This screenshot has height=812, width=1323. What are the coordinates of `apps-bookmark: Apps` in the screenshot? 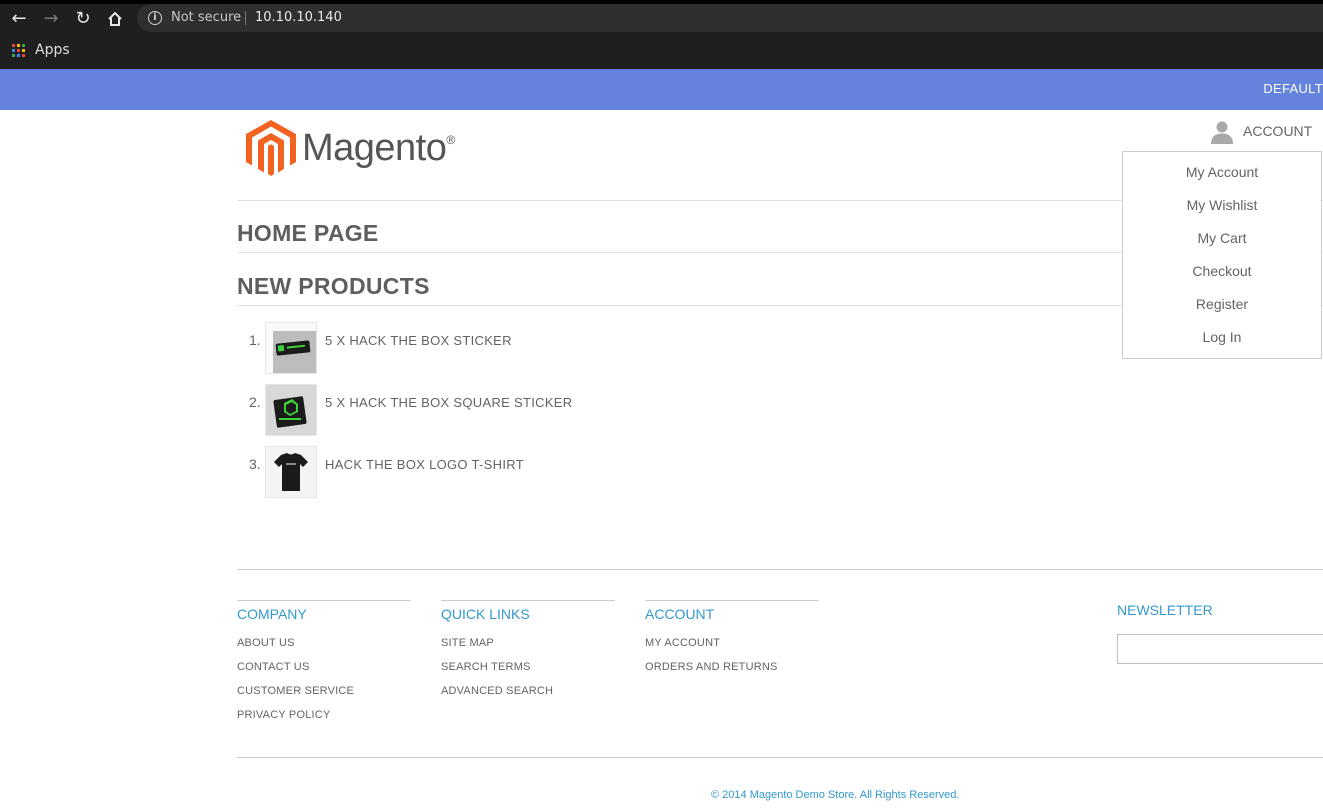 It's located at (52, 50).